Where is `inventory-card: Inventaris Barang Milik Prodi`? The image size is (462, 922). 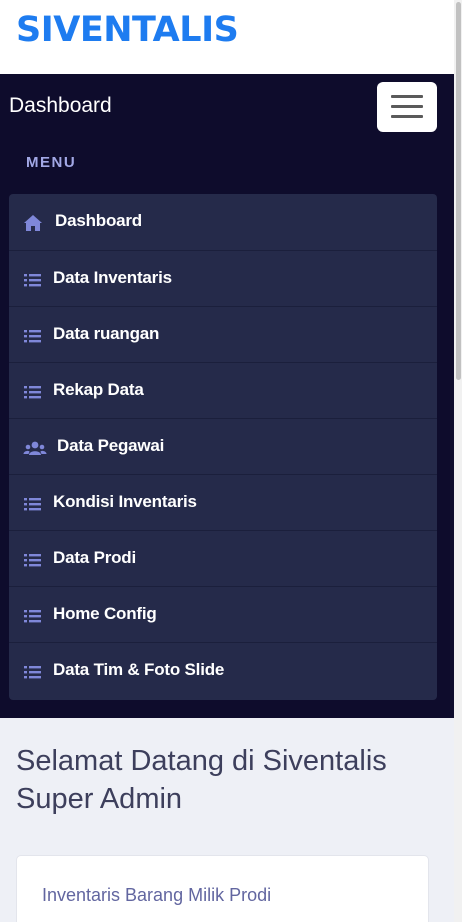
inventory-card: Inventaris Barang Milik Prodi is located at coordinates (222, 888).